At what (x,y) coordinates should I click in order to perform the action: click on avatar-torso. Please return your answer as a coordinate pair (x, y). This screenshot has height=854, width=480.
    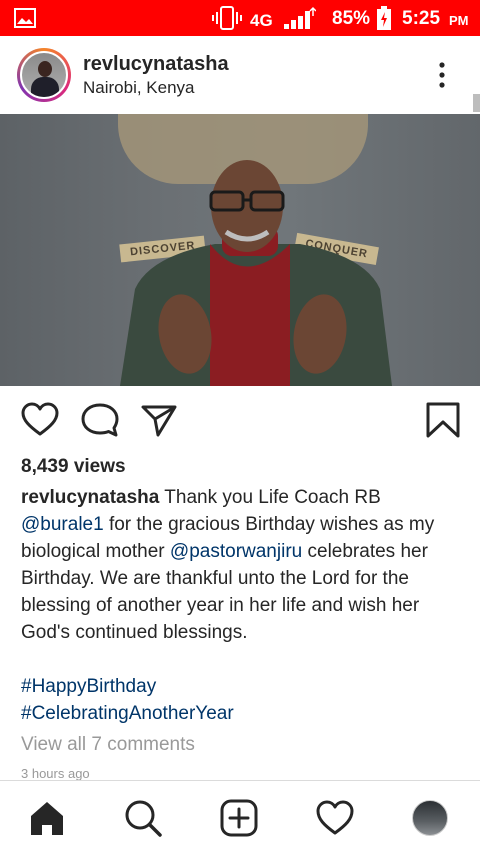
    Looking at the image, I should click on (45, 87).